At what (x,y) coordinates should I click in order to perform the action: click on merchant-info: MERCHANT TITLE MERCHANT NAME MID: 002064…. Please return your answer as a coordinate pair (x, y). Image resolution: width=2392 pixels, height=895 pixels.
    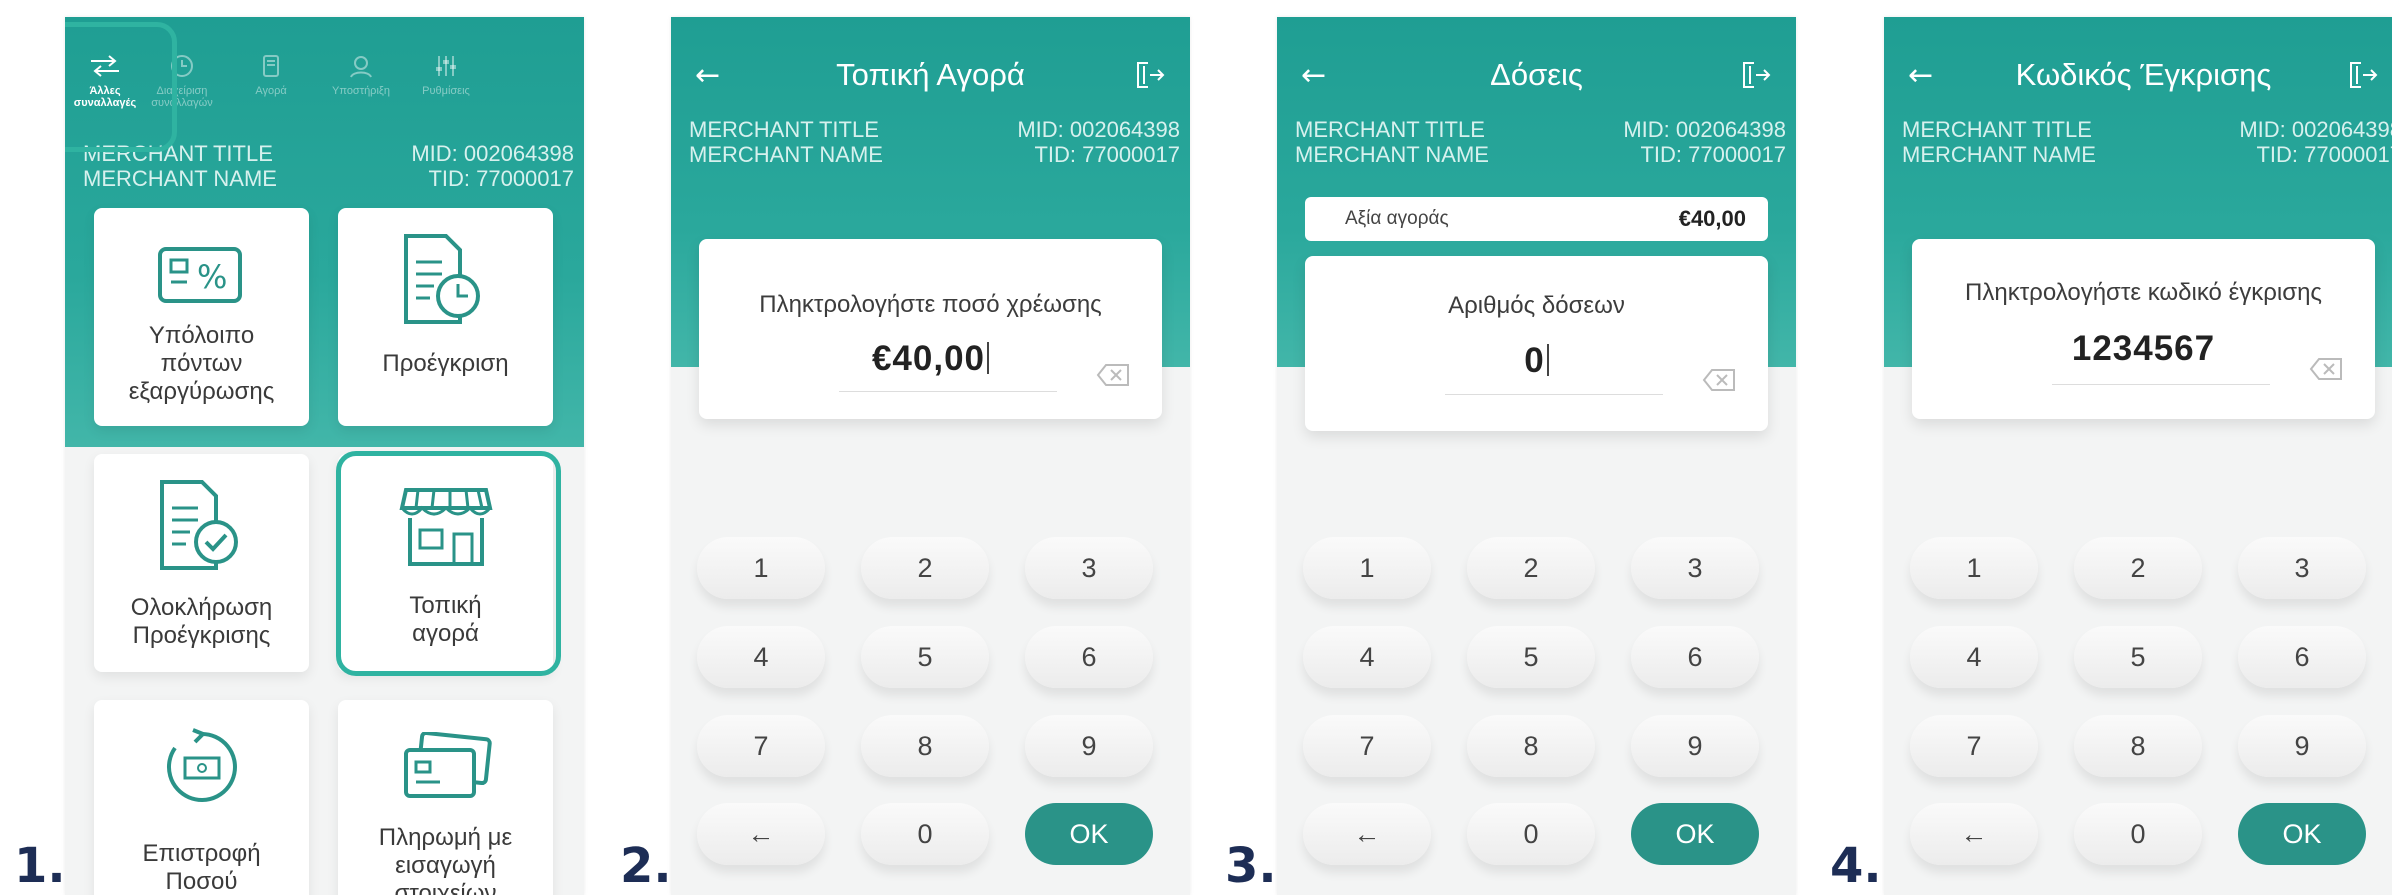
    Looking at the image, I should click on (2147, 142).